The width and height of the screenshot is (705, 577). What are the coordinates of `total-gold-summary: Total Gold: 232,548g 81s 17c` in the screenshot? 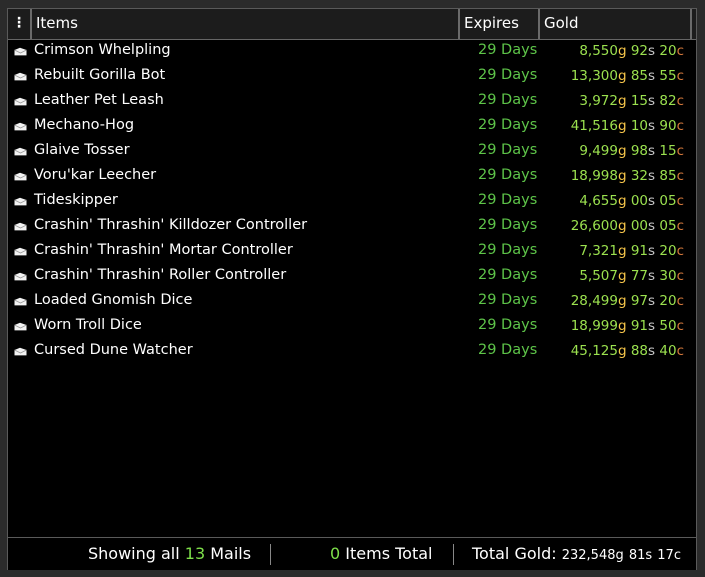 It's located at (576, 554).